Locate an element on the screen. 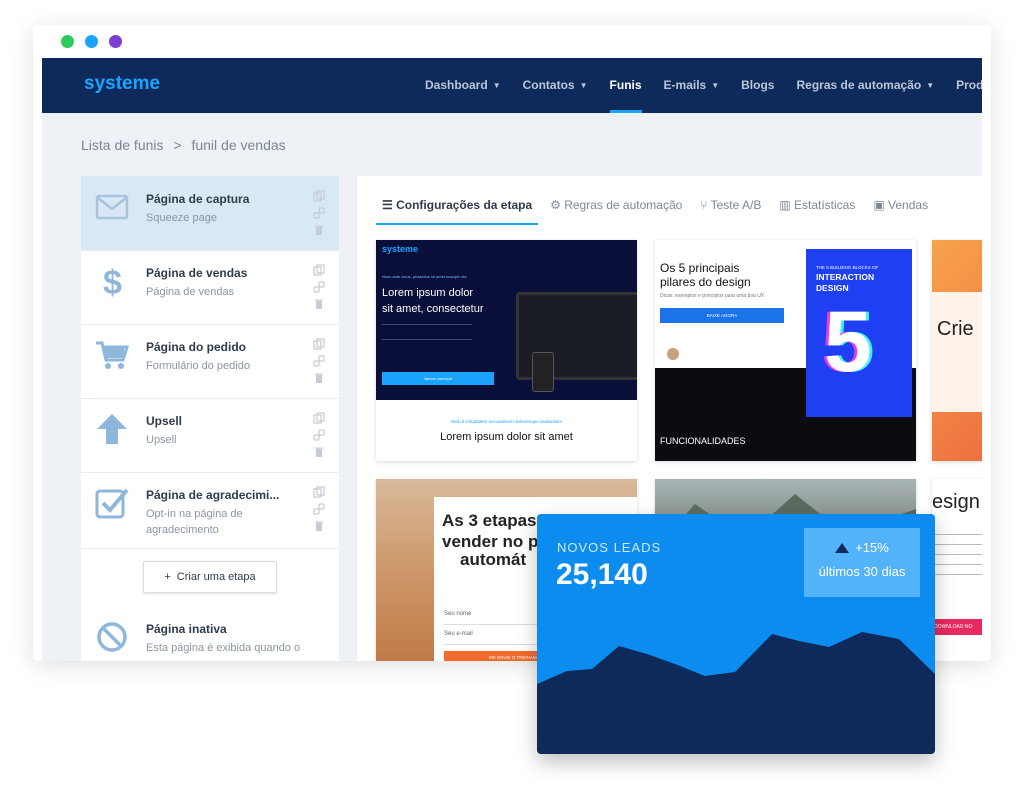 The width and height of the screenshot is (1024, 786). window-dot-green is located at coordinates (67, 41).